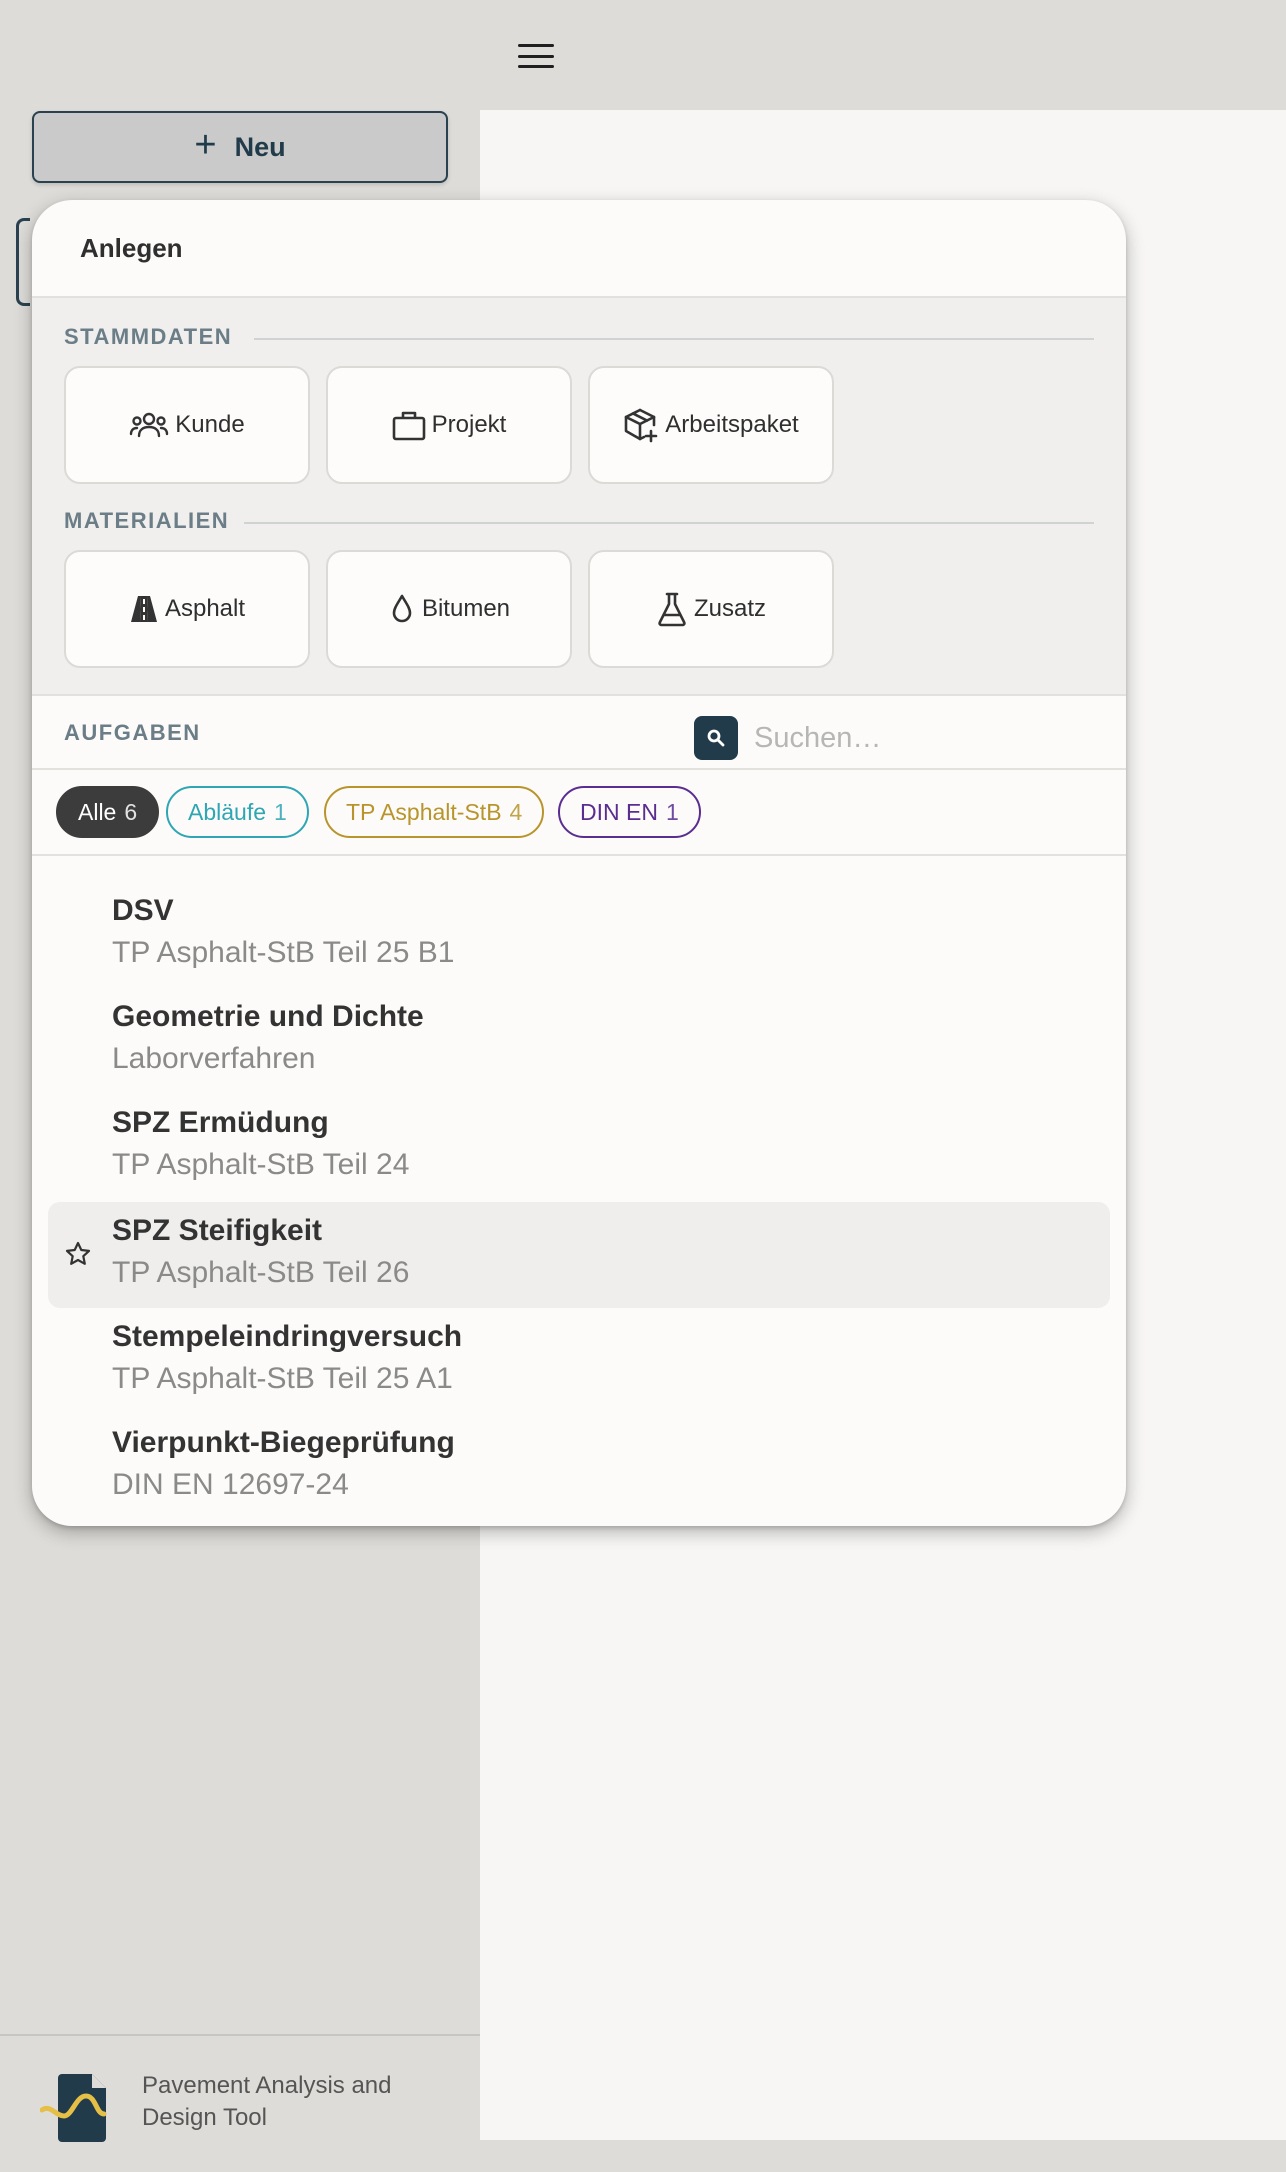 The height and width of the screenshot is (2172, 1286). I want to click on task-item-dsv: DSV TP Asphalt-StB Teil 25 B1, so click(579, 935).